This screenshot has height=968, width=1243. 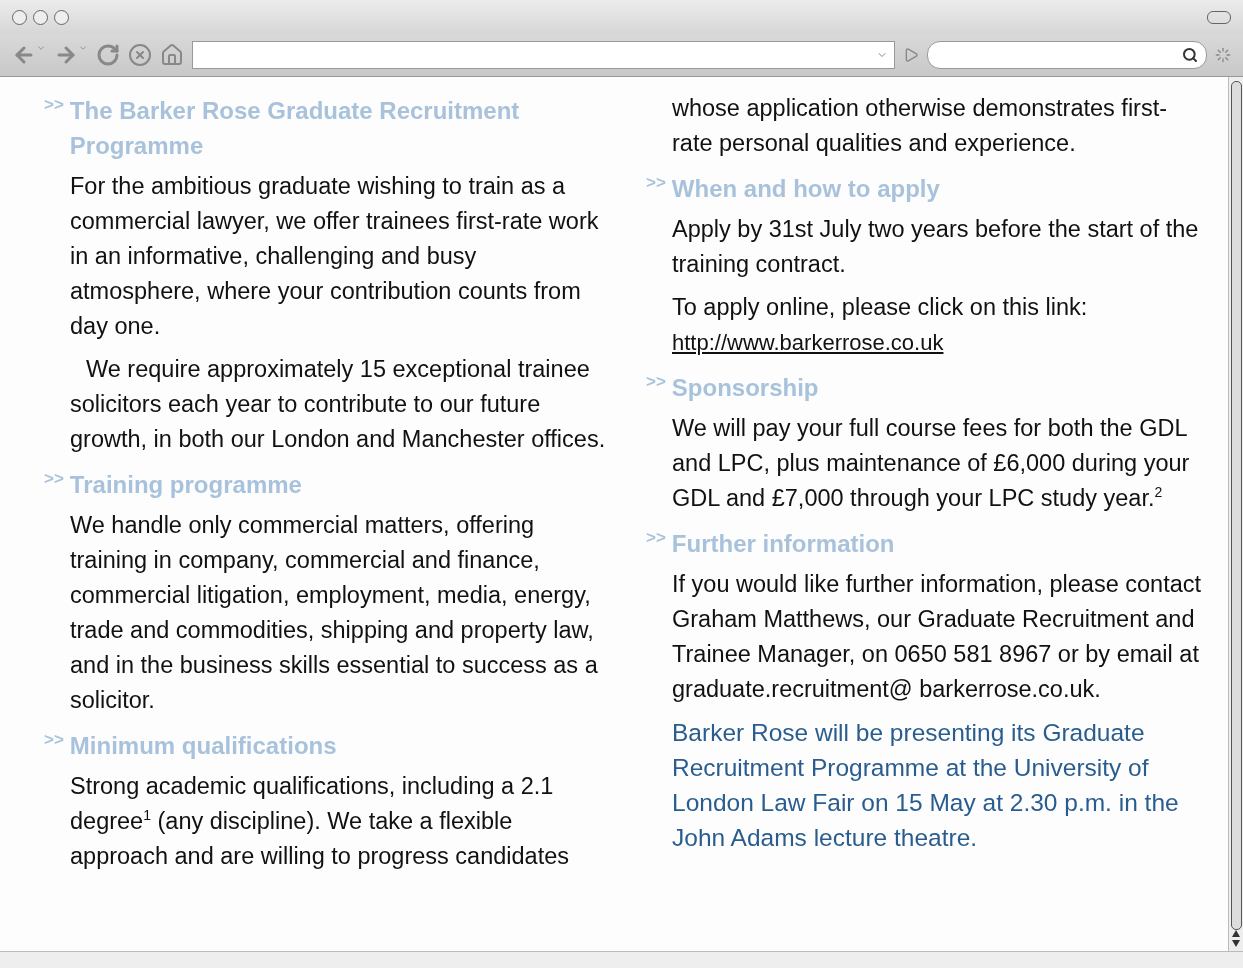 What do you see at coordinates (1235, 514) in the screenshot?
I see `scrollbar` at bounding box center [1235, 514].